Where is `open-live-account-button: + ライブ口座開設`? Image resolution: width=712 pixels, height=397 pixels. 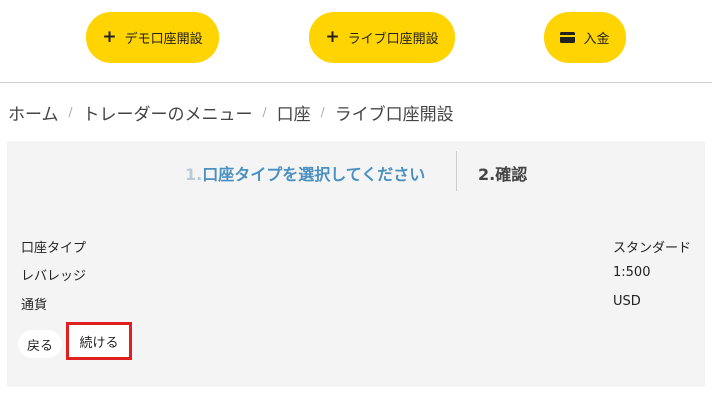 open-live-account-button: + ライブ口座開設 is located at coordinates (382, 37).